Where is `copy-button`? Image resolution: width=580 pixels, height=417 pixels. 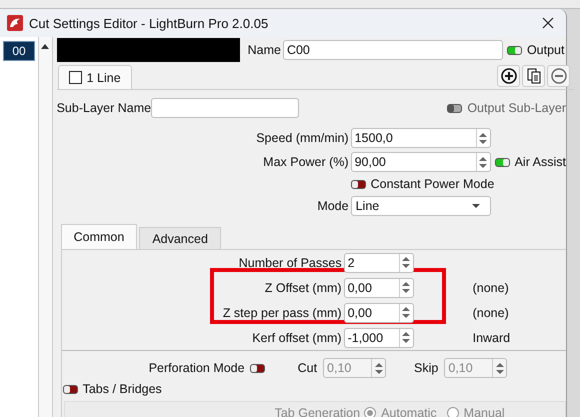
copy-button is located at coordinates (533, 76).